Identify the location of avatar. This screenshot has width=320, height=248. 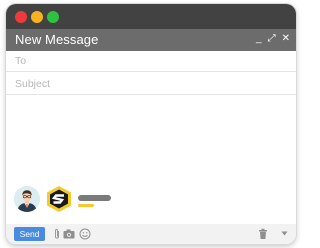
(27, 199).